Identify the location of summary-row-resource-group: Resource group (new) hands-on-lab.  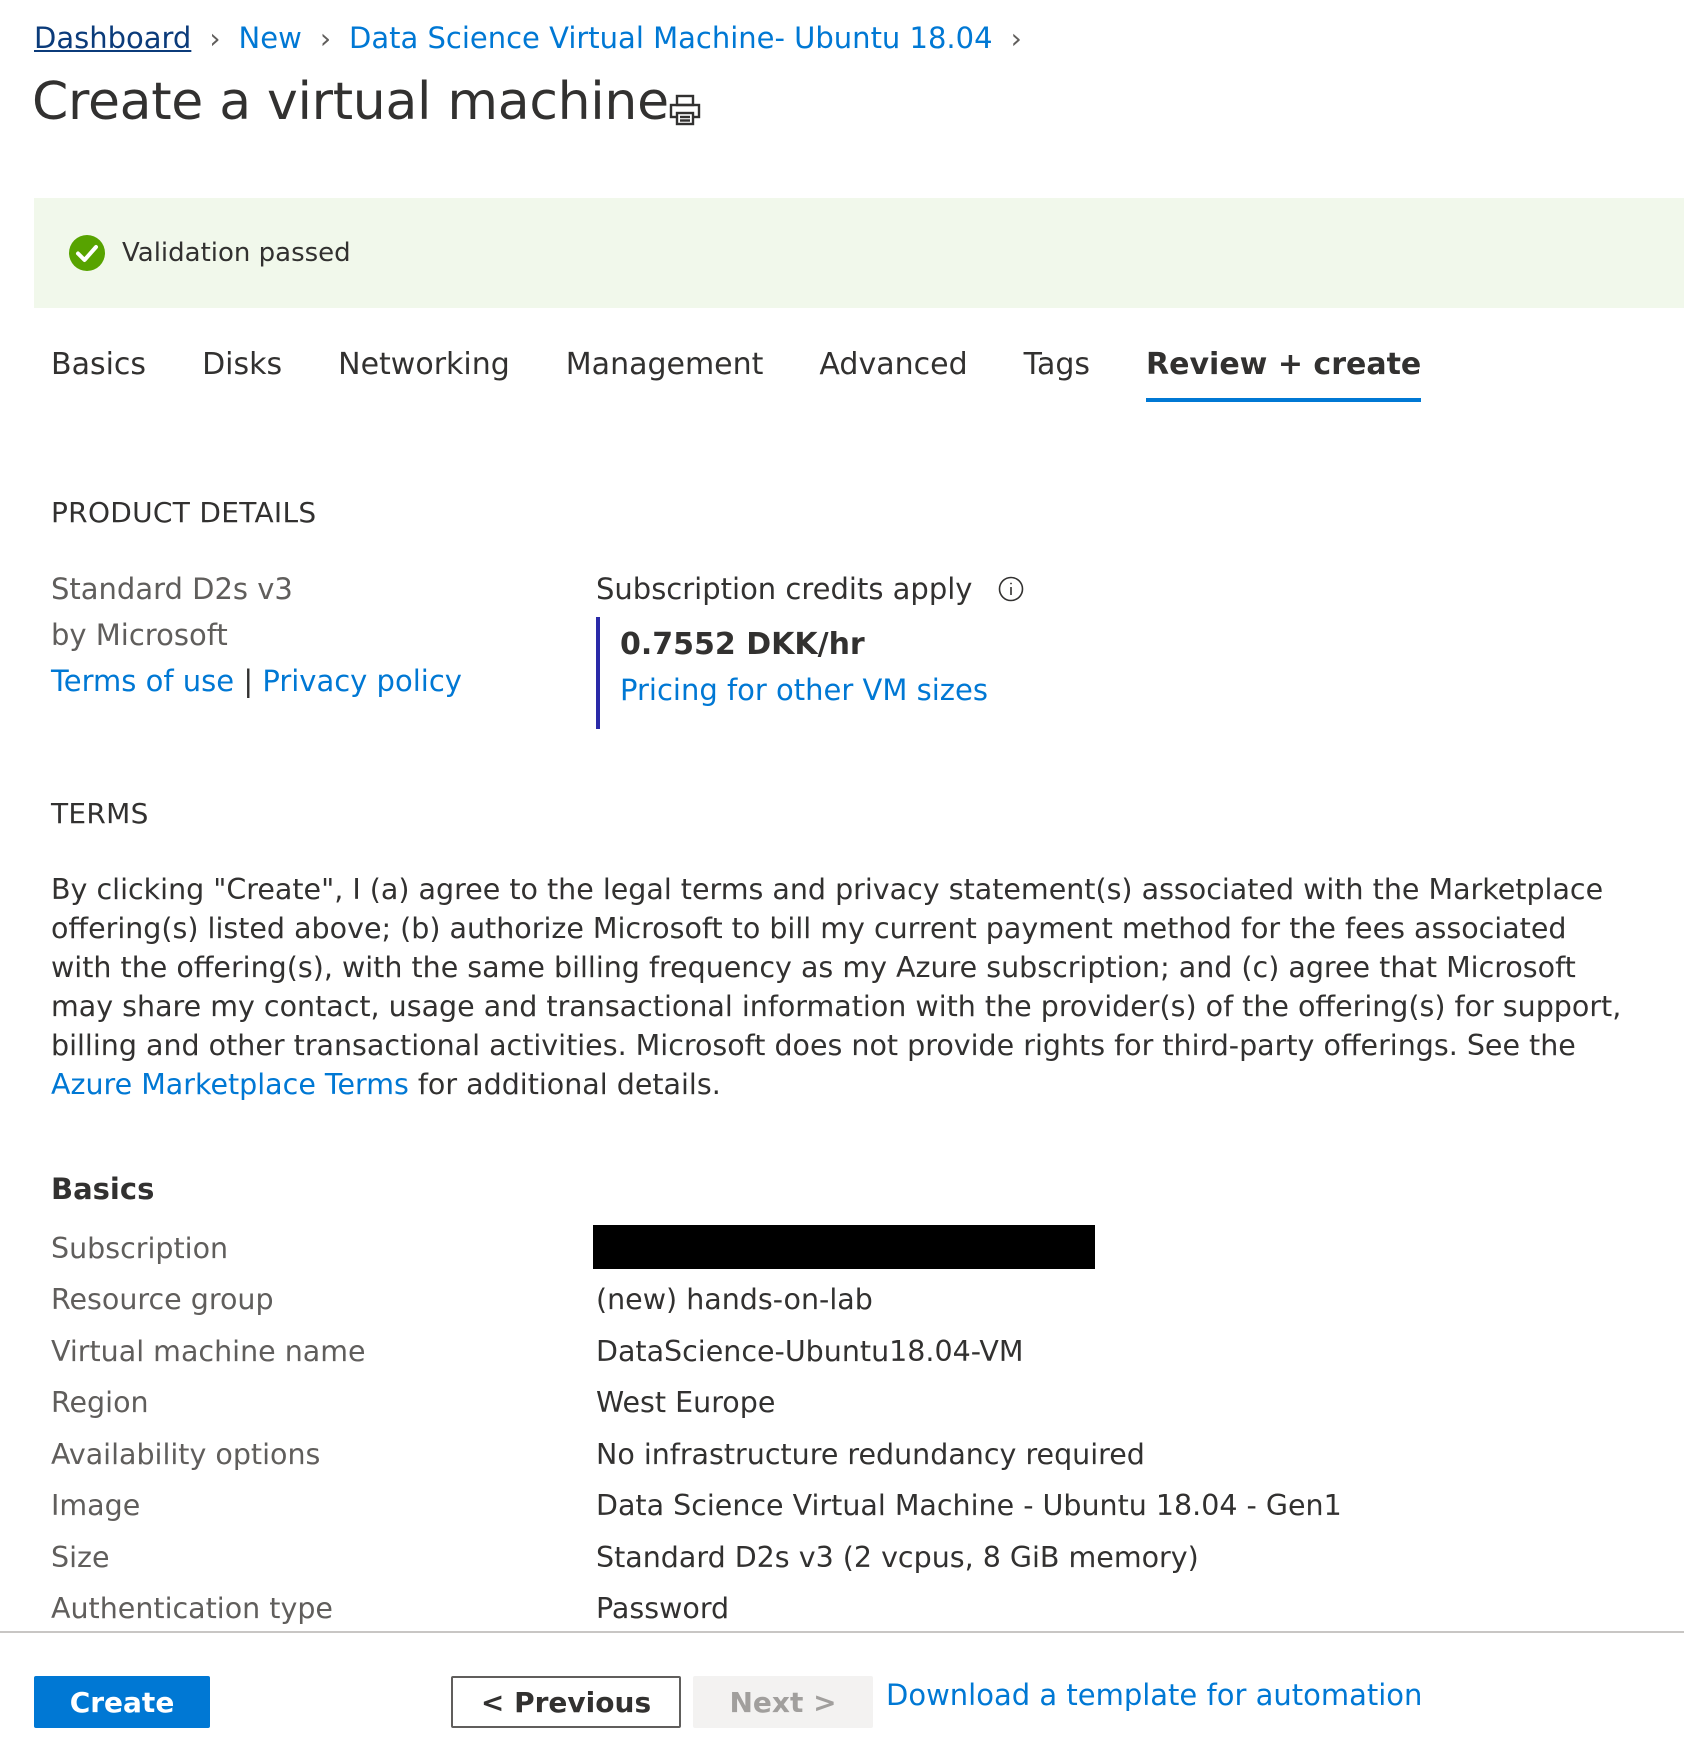
(851, 1300).